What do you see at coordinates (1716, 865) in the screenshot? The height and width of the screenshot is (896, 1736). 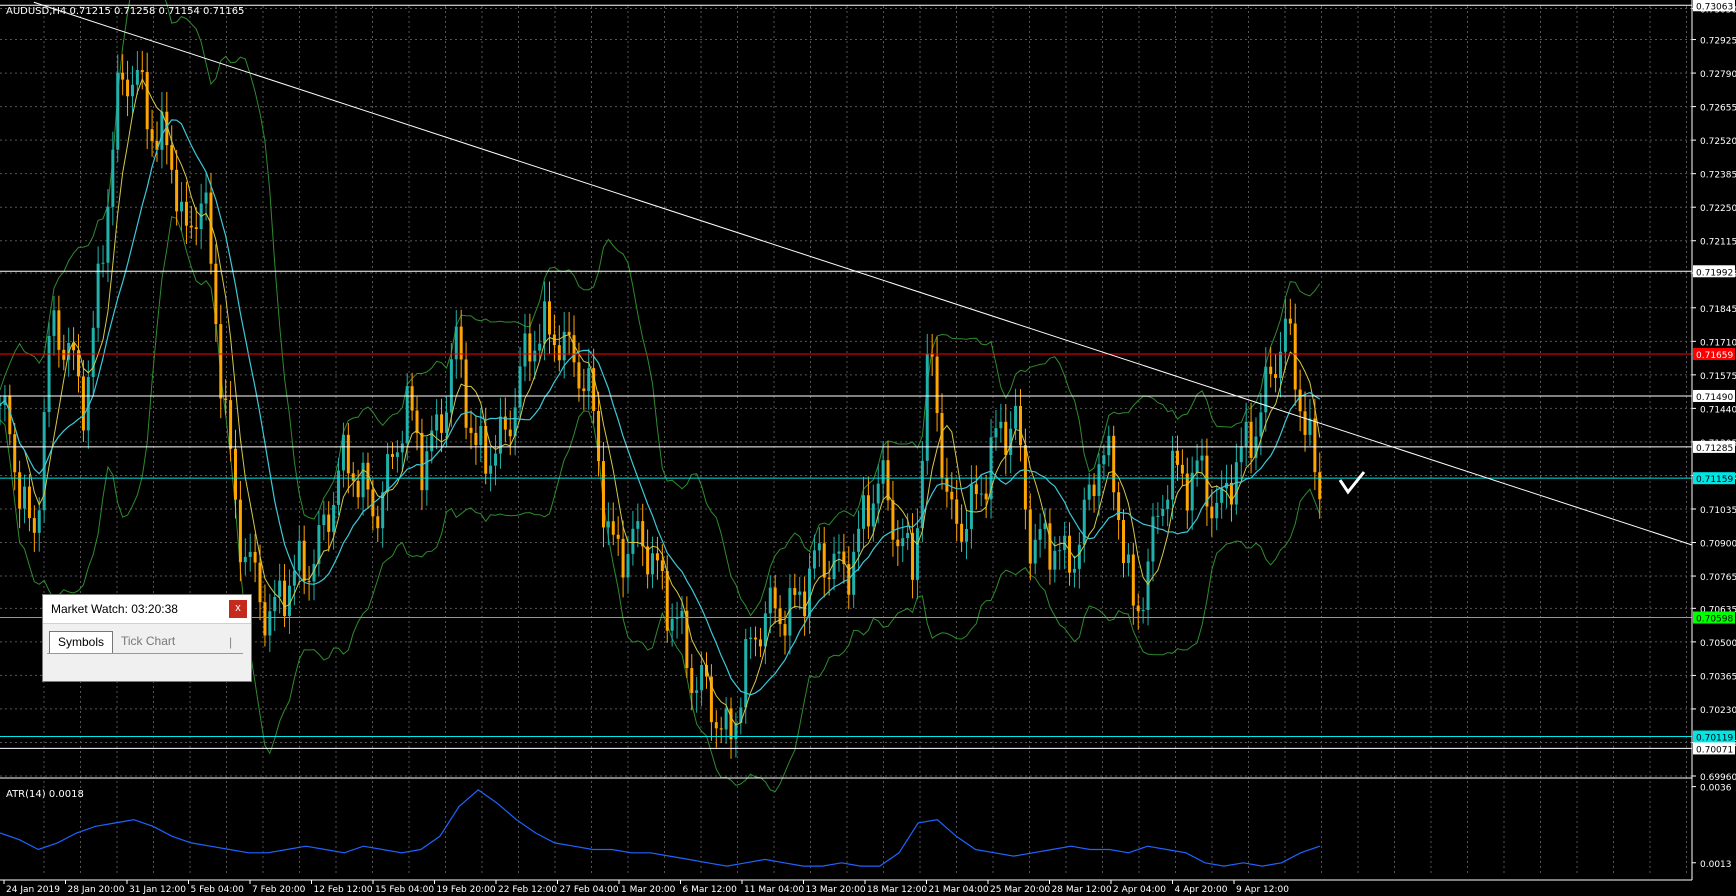 I see `atr-tick-label: 0.0013` at bounding box center [1716, 865].